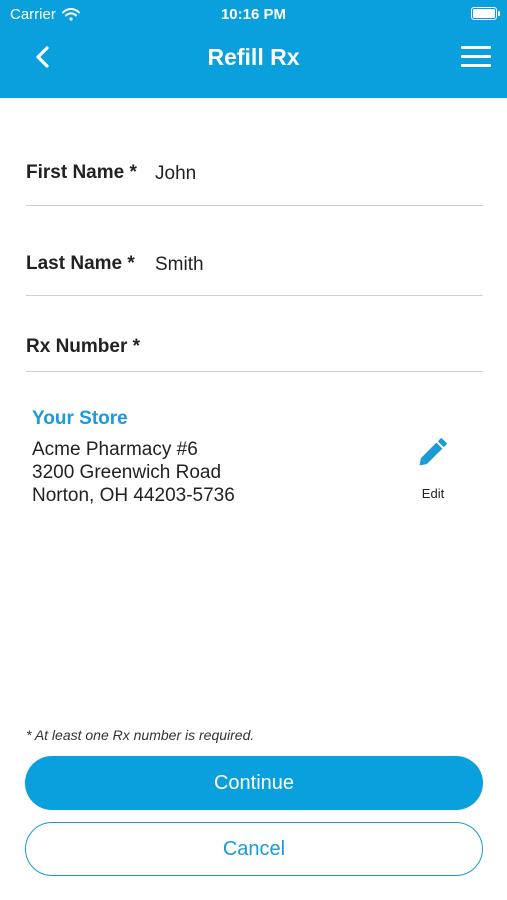 This screenshot has width=507, height=900. Describe the element at coordinates (433, 452) in the screenshot. I see `pencil-icon` at that location.